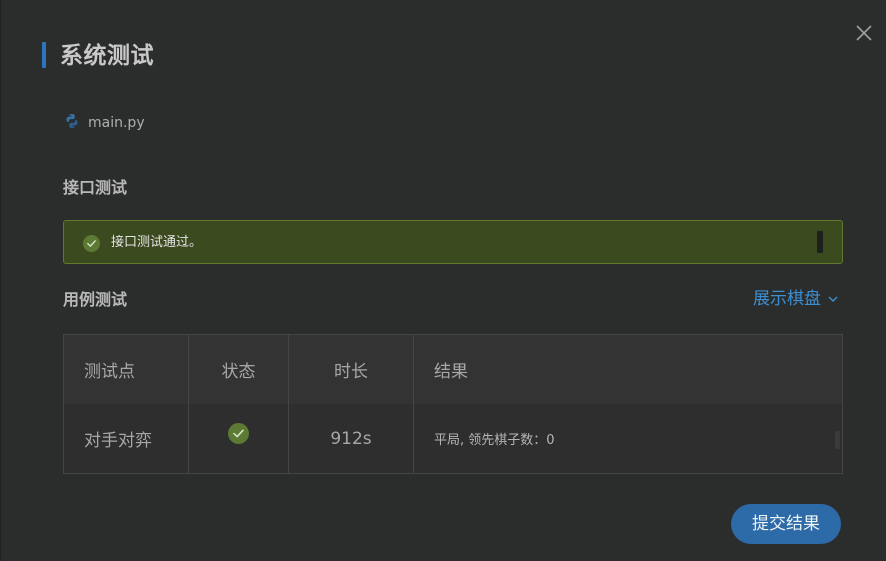  I want to click on column-header-duration: 时长, so click(351, 369).